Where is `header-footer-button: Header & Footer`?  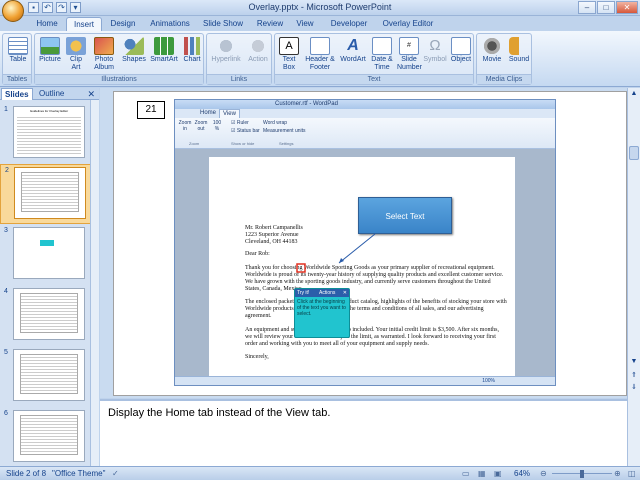
header-footer-button: Header & Footer is located at coordinates (320, 54).